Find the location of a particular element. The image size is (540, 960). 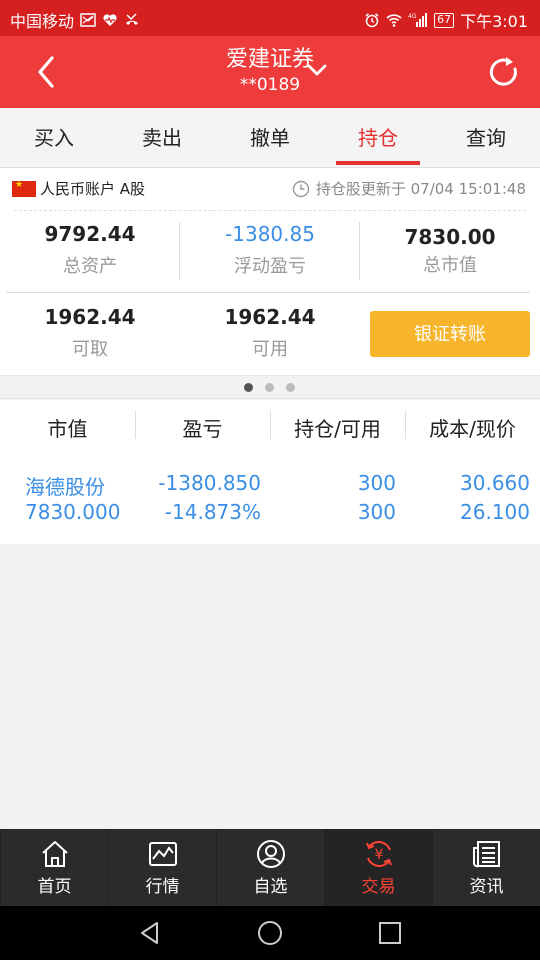

bottom-navigation: 首页 行情 自选 ¥ 交易 资讯 is located at coordinates (270, 867).